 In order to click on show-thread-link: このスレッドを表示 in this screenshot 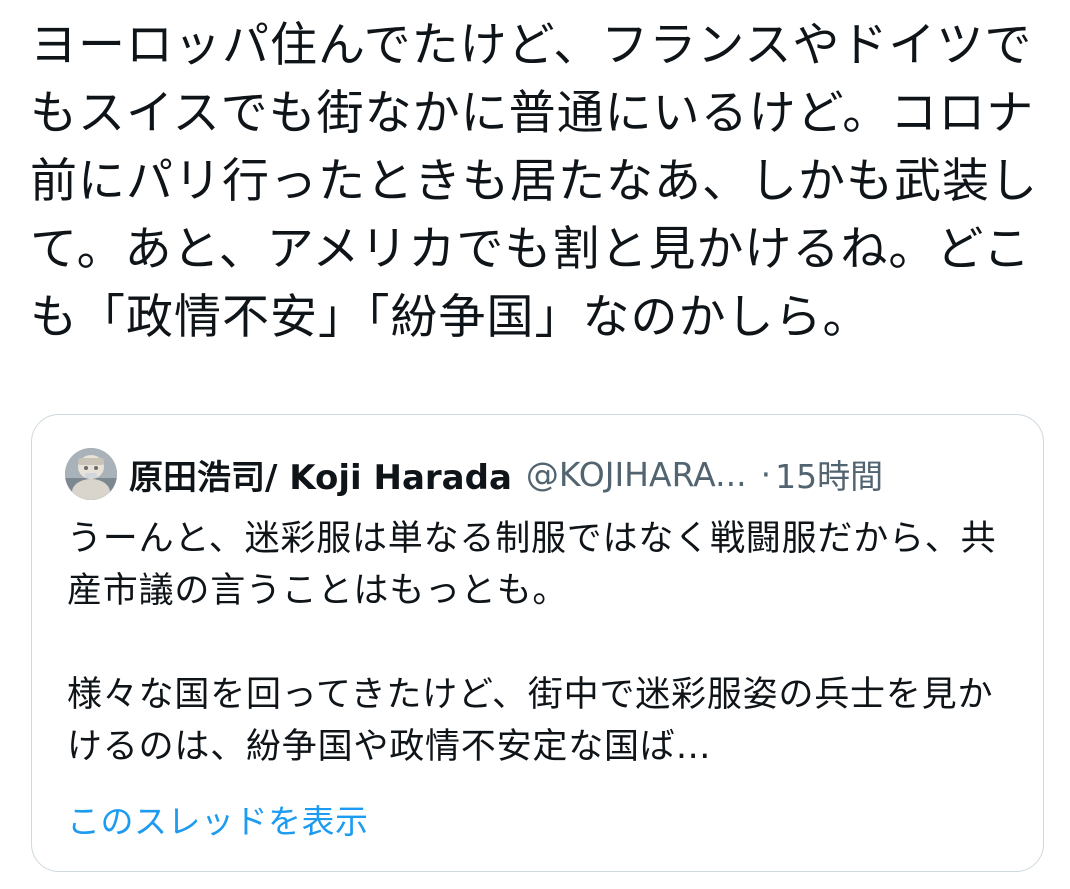, I will do `click(218, 819)`.